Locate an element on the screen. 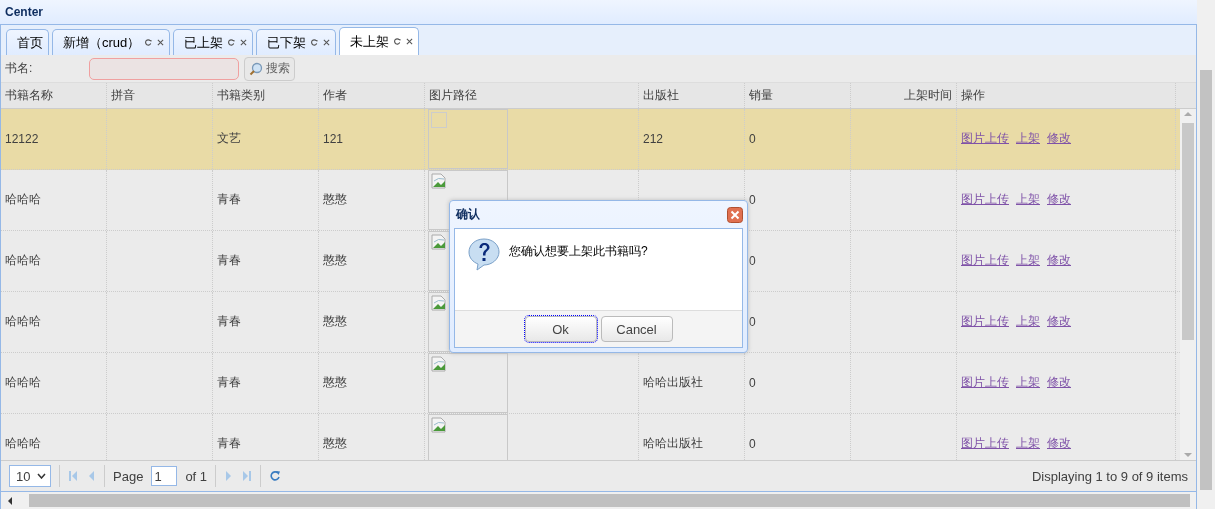 The width and height of the screenshot is (1215, 509). page-count: of 1 is located at coordinates (196, 476).